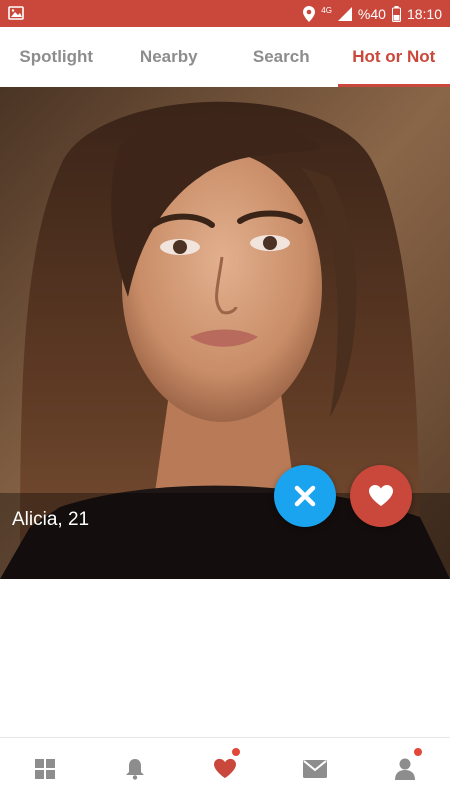  I want to click on grid-icon, so click(45, 769).